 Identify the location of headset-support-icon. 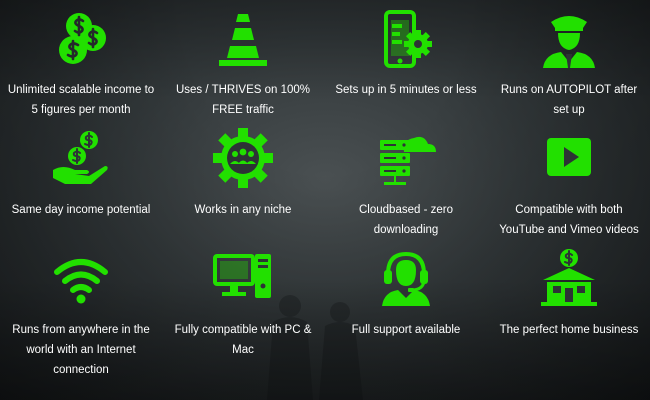
(406, 278).